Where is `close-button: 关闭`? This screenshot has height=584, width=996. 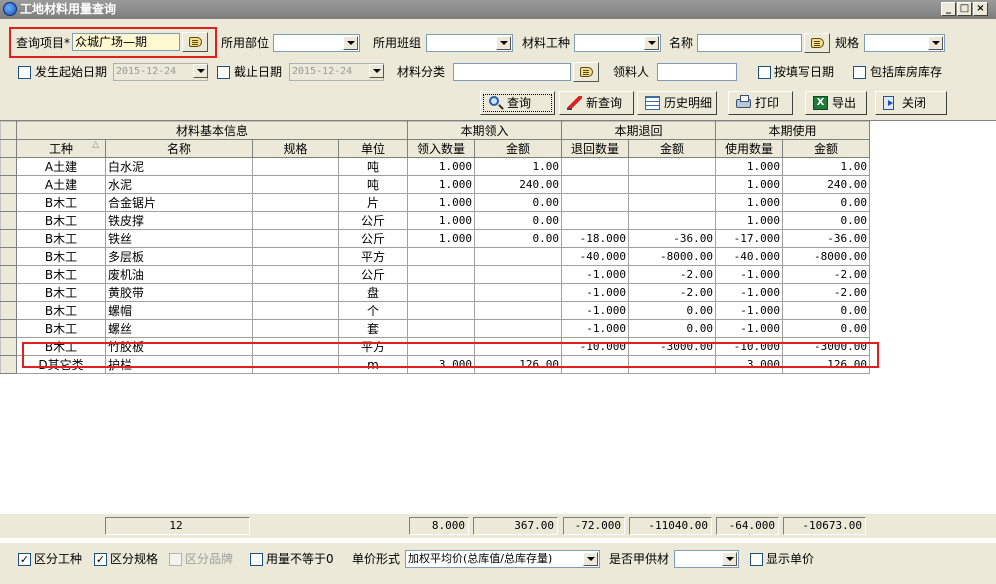 close-button: 关闭 is located at coordinates (911, 103).